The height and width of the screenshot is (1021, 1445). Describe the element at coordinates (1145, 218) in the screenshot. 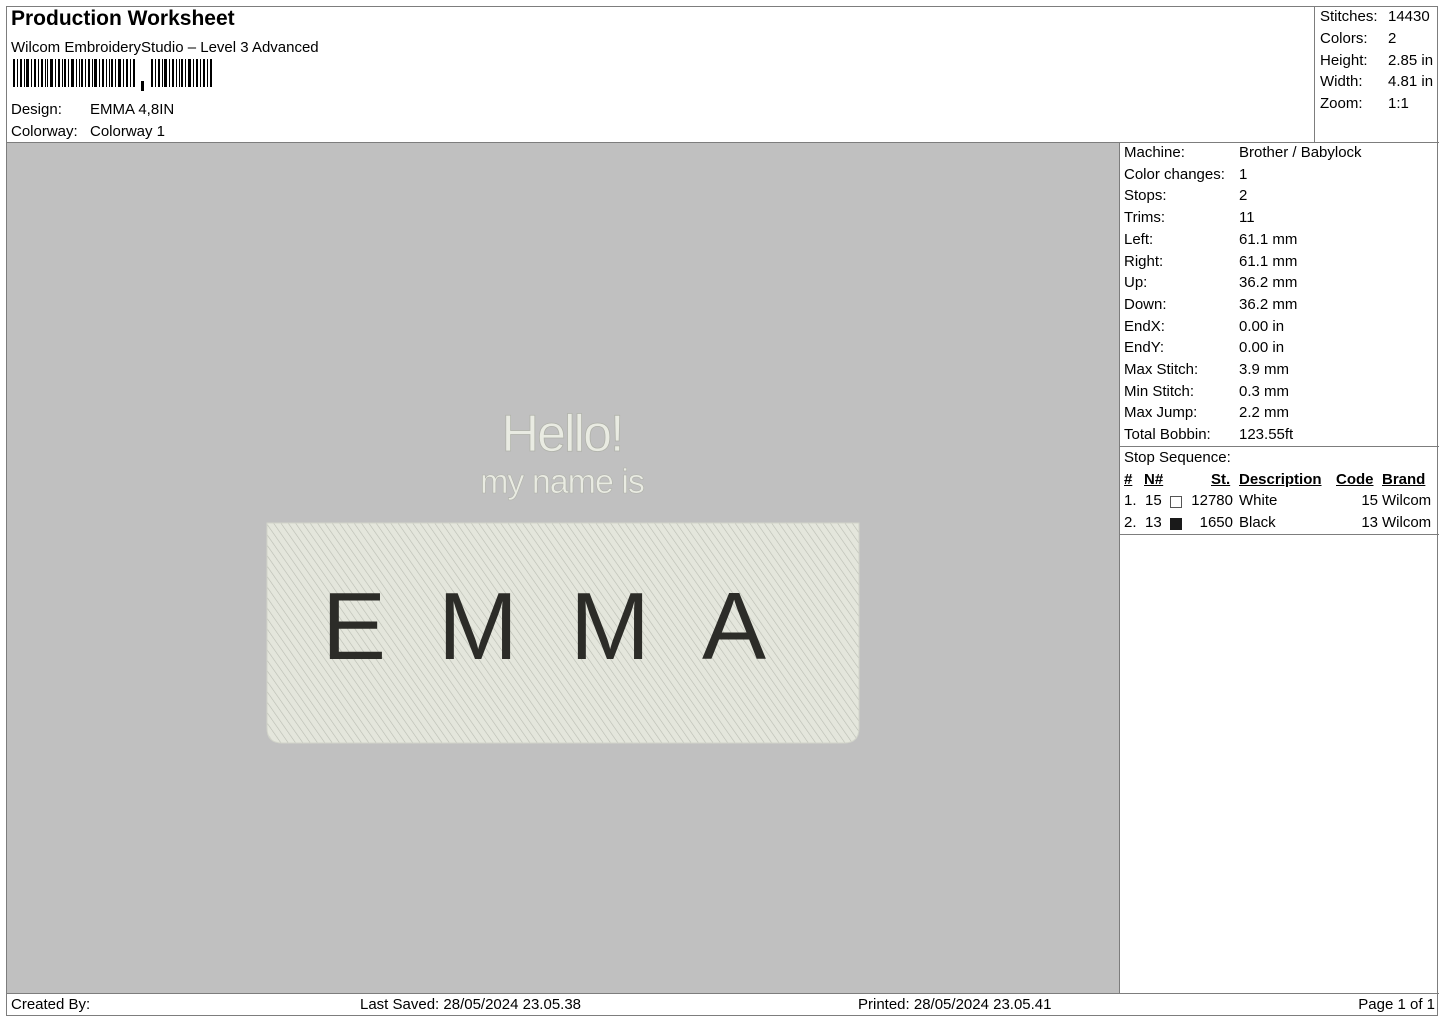

I see `machine-info-label: Trims:` at that location.